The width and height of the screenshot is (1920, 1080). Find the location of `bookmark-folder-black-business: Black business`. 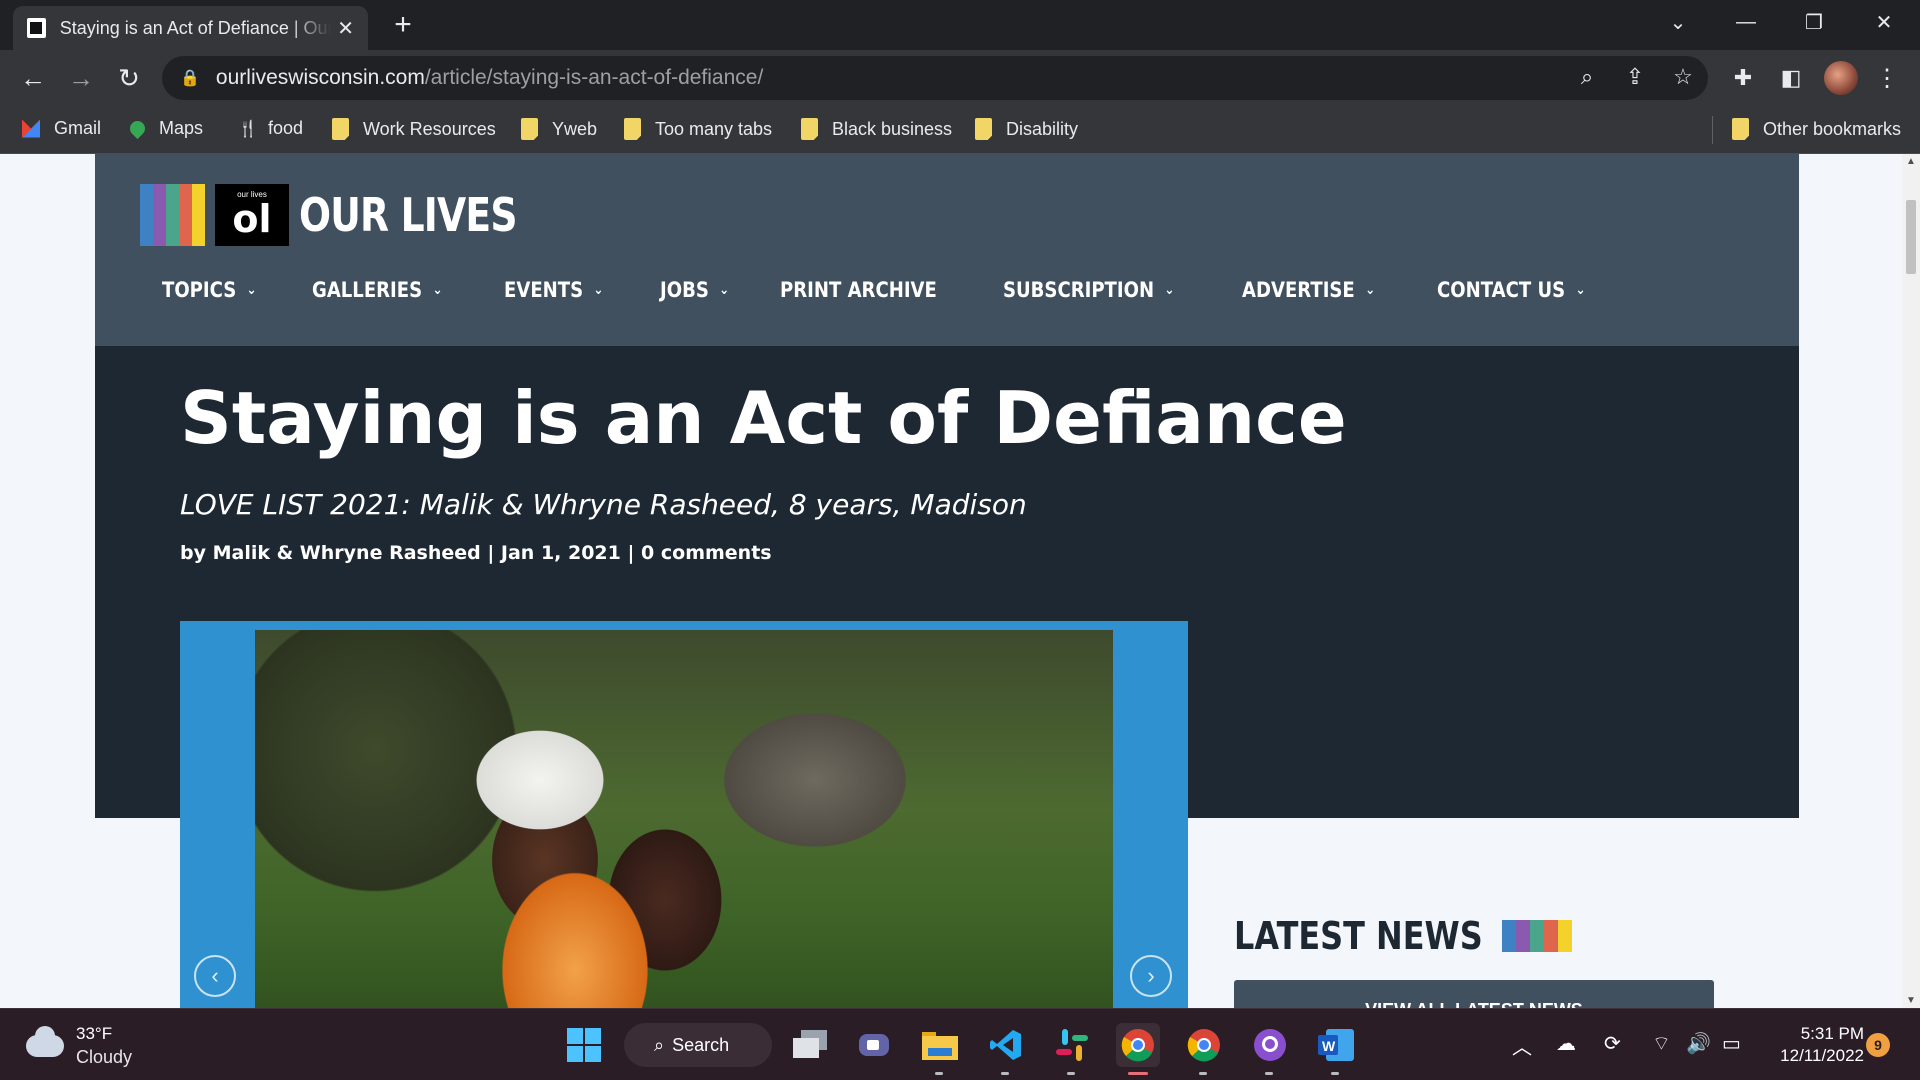

bookmark-folder-black-business: Black business is located at coordinates (876, 129).